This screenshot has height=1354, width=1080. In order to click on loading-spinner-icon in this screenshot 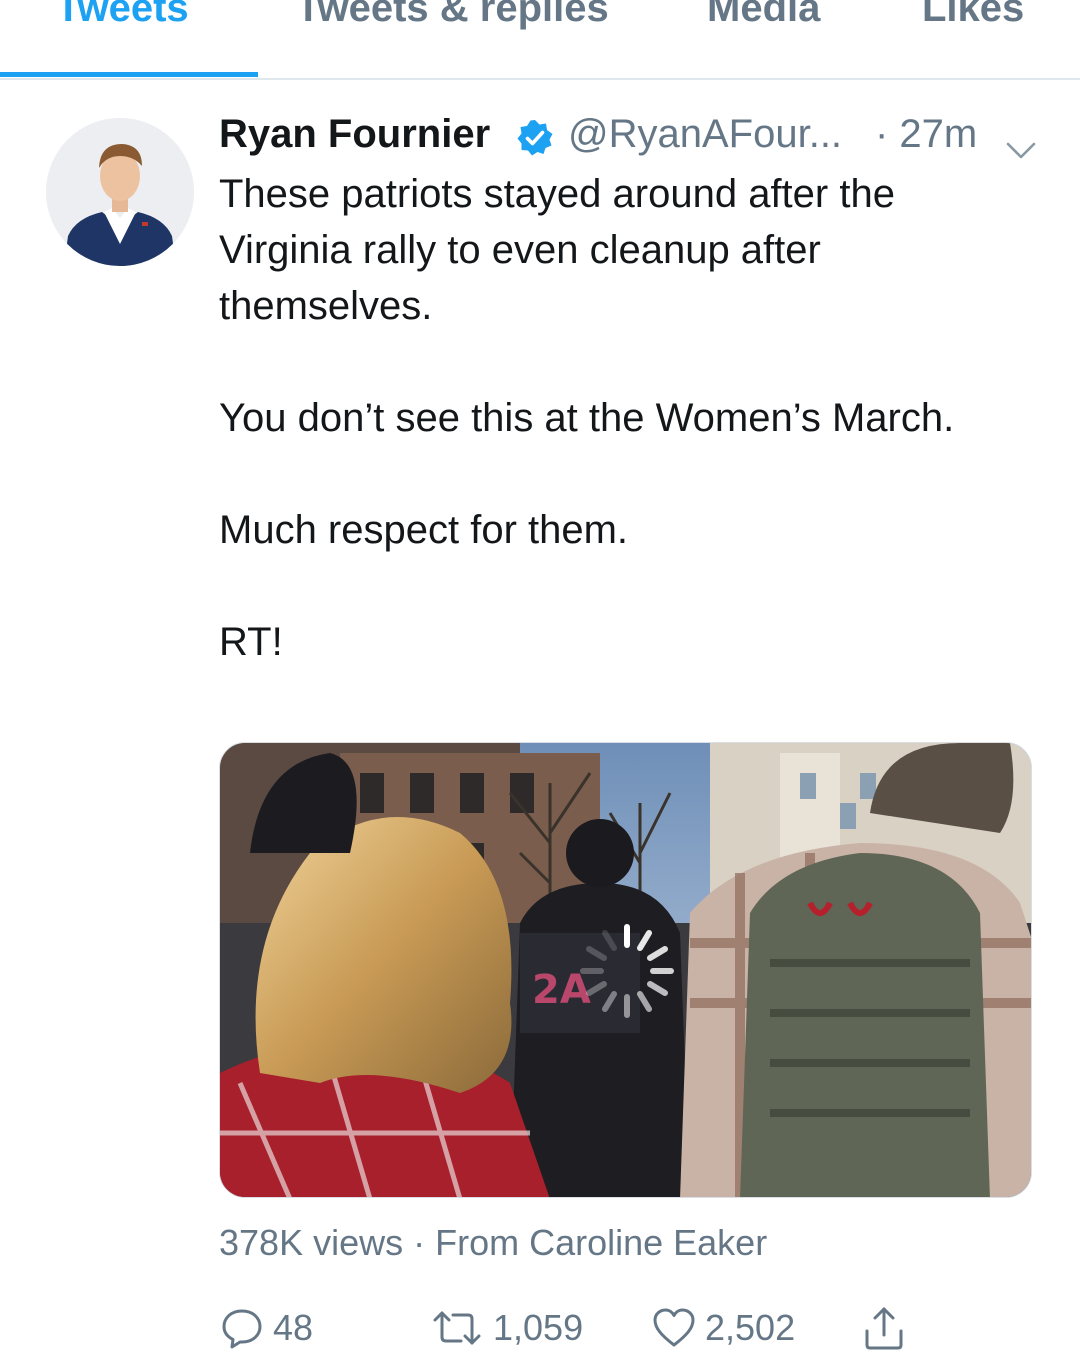, I will do `click(627, 971)`.